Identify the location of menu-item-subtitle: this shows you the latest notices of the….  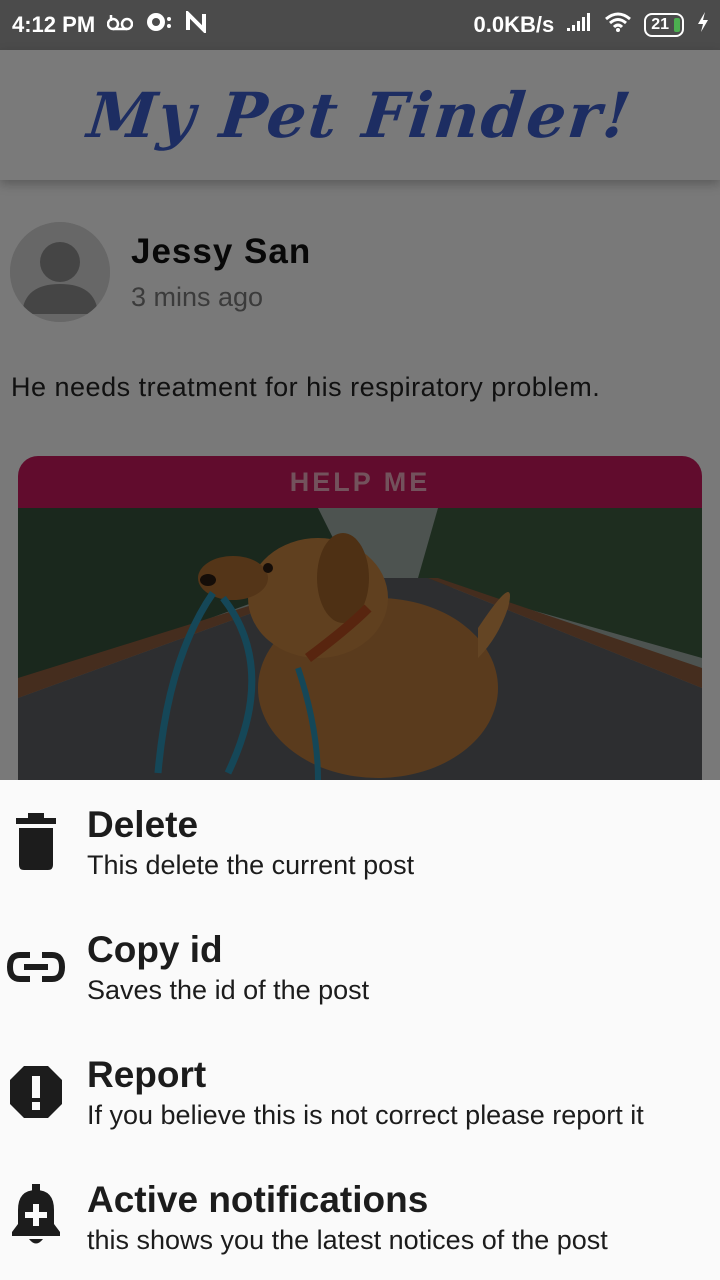
(347, 1240).